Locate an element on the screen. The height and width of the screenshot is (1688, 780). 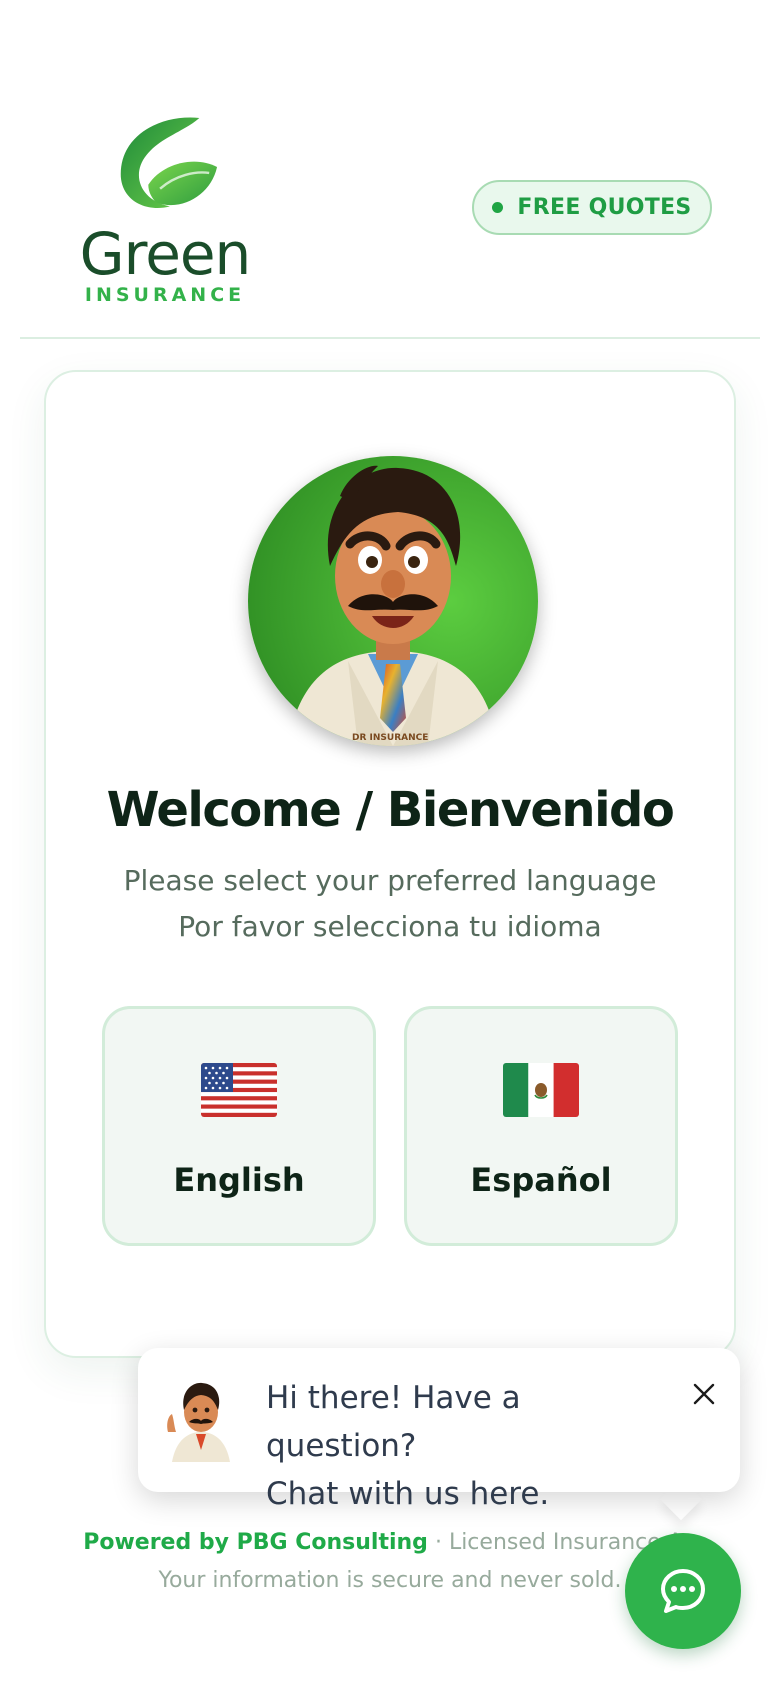
footer-brand-link: Powered by PBG Consulting is located at coordinates (255, 1542).